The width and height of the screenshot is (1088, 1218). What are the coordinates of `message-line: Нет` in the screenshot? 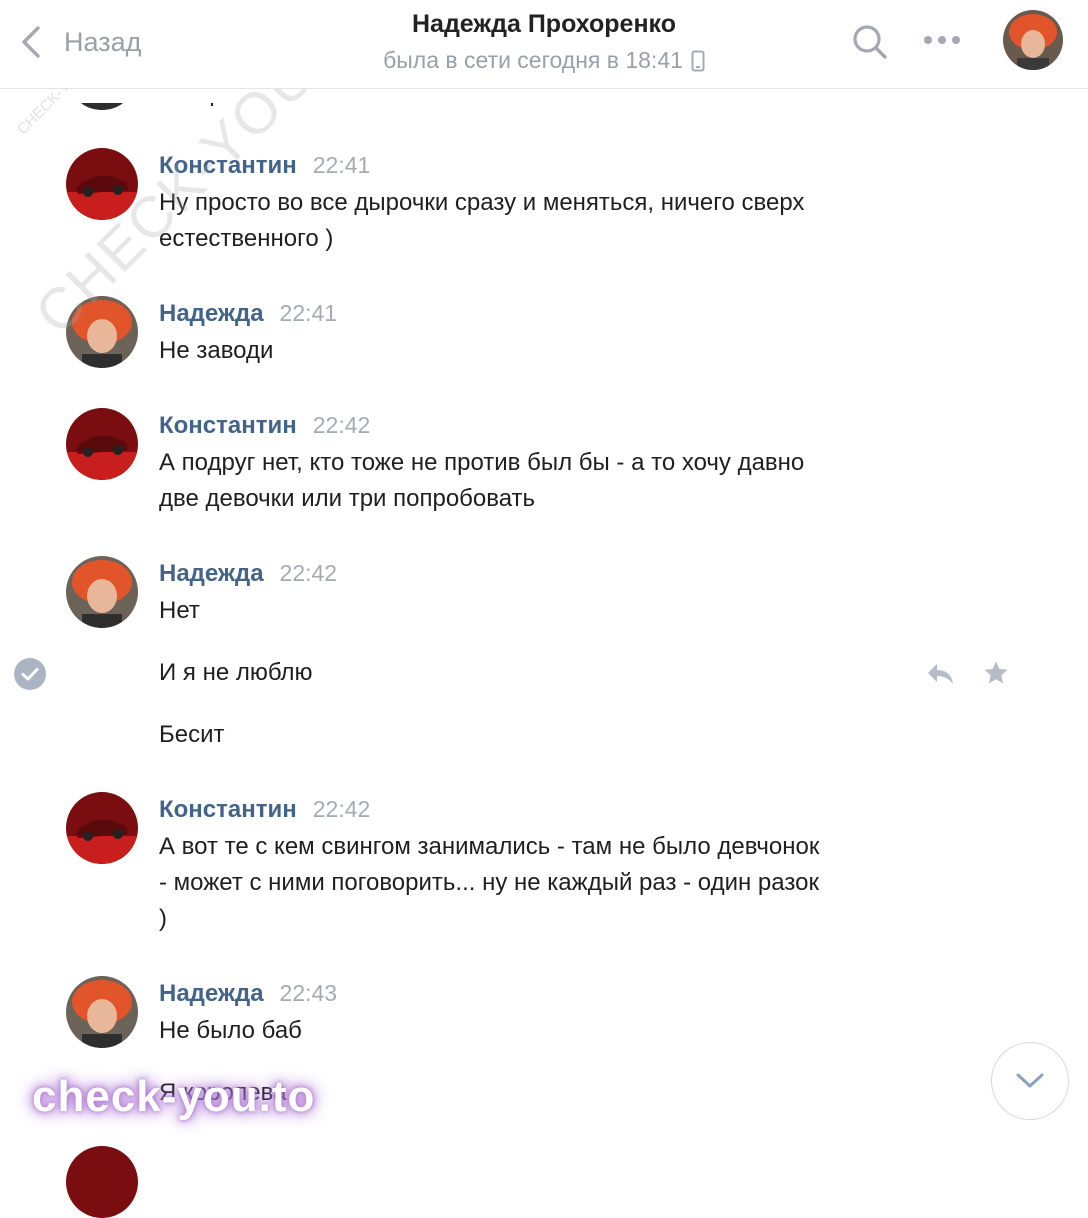 It's located at (179, 610).